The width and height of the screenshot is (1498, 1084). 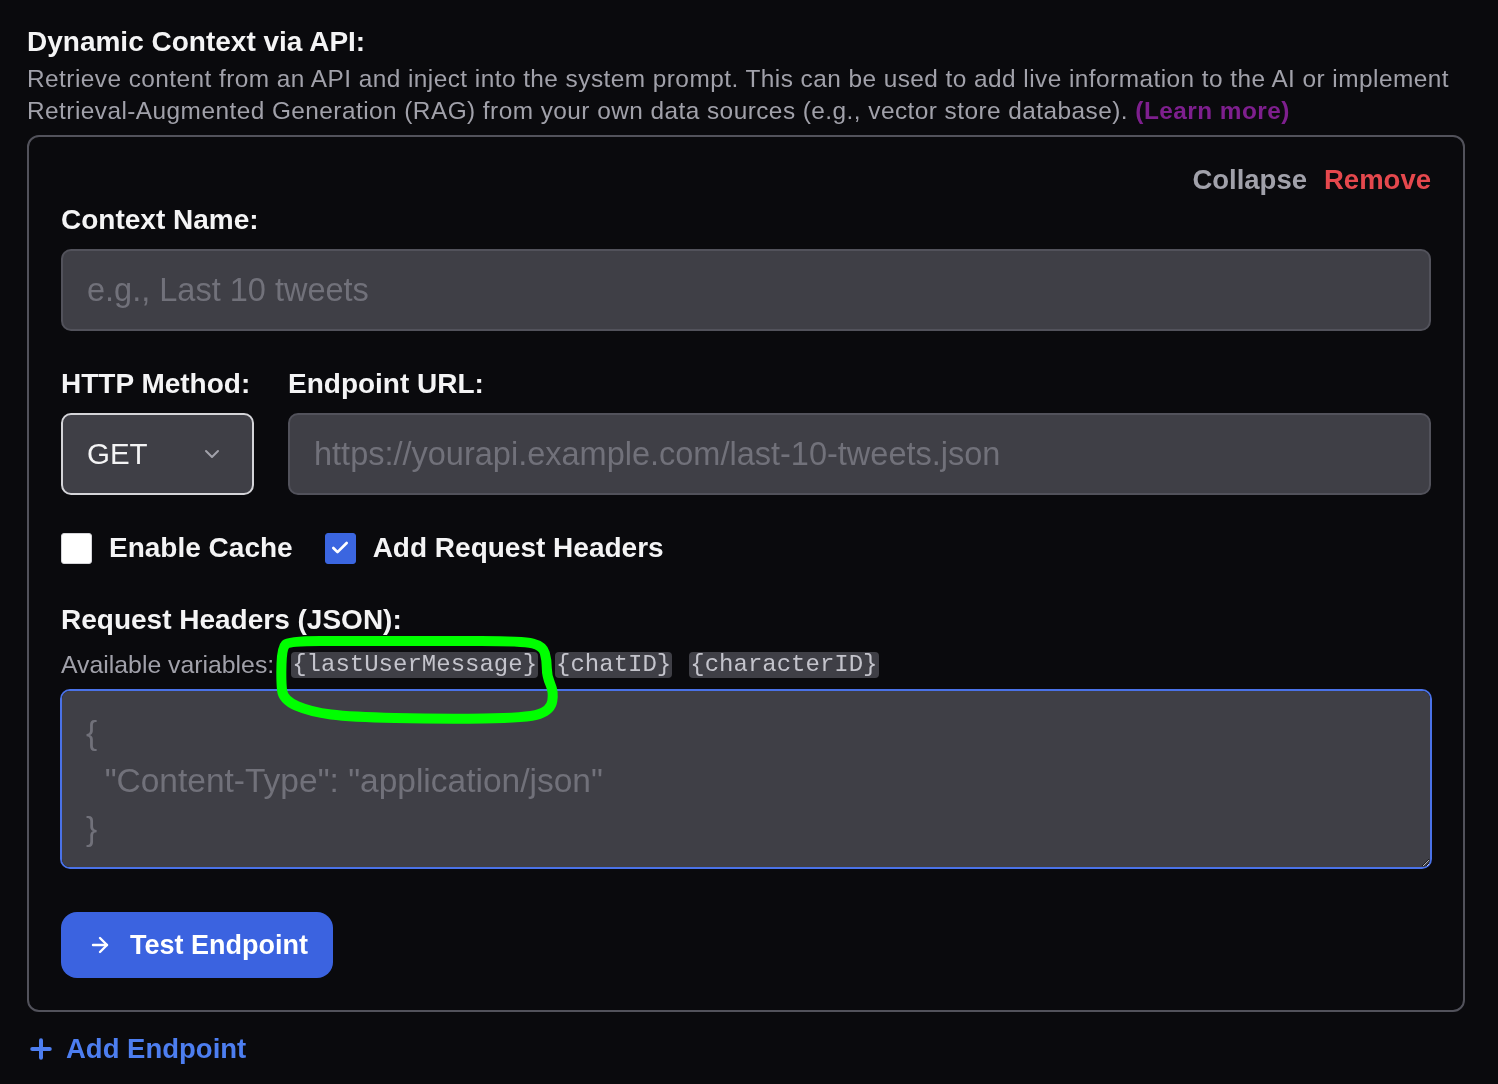 What do you see at coordinates (156, 384) in the screenshot?
I see `field-label: HTTP Method:` at bounding box center [156, 384].